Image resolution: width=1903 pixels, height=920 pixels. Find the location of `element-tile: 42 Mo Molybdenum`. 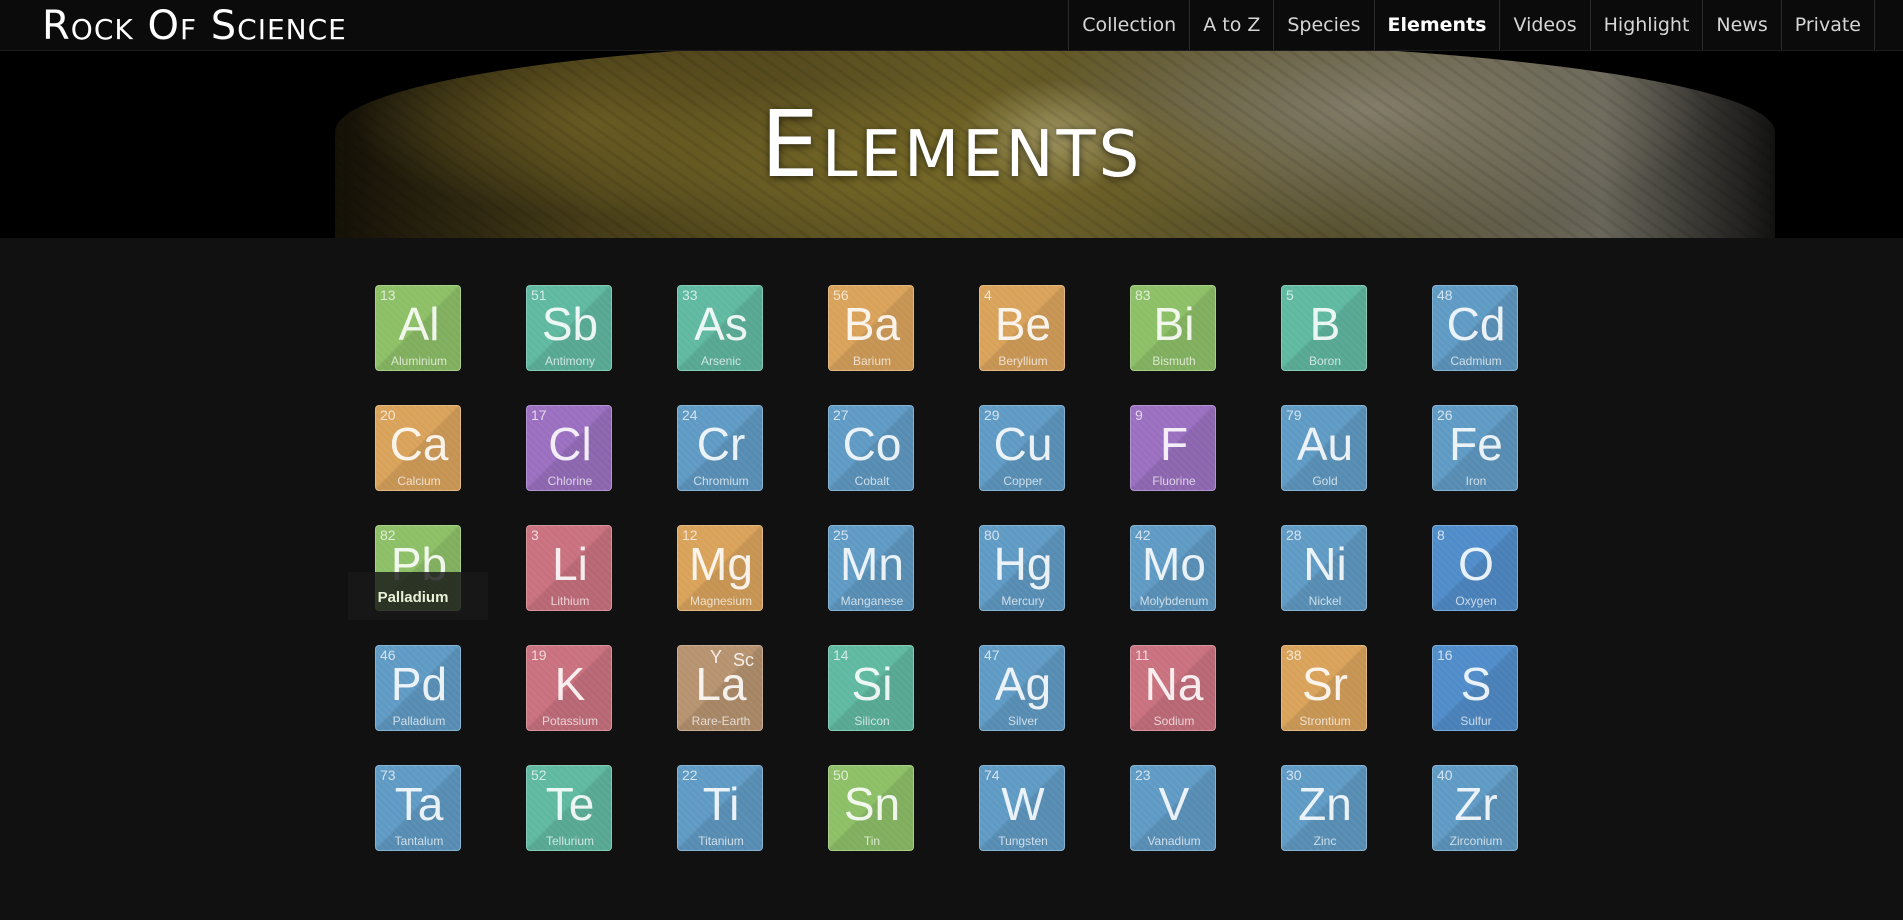

element-tile: 42 Mo Molybdenum is located at coordinates (1173, 568).